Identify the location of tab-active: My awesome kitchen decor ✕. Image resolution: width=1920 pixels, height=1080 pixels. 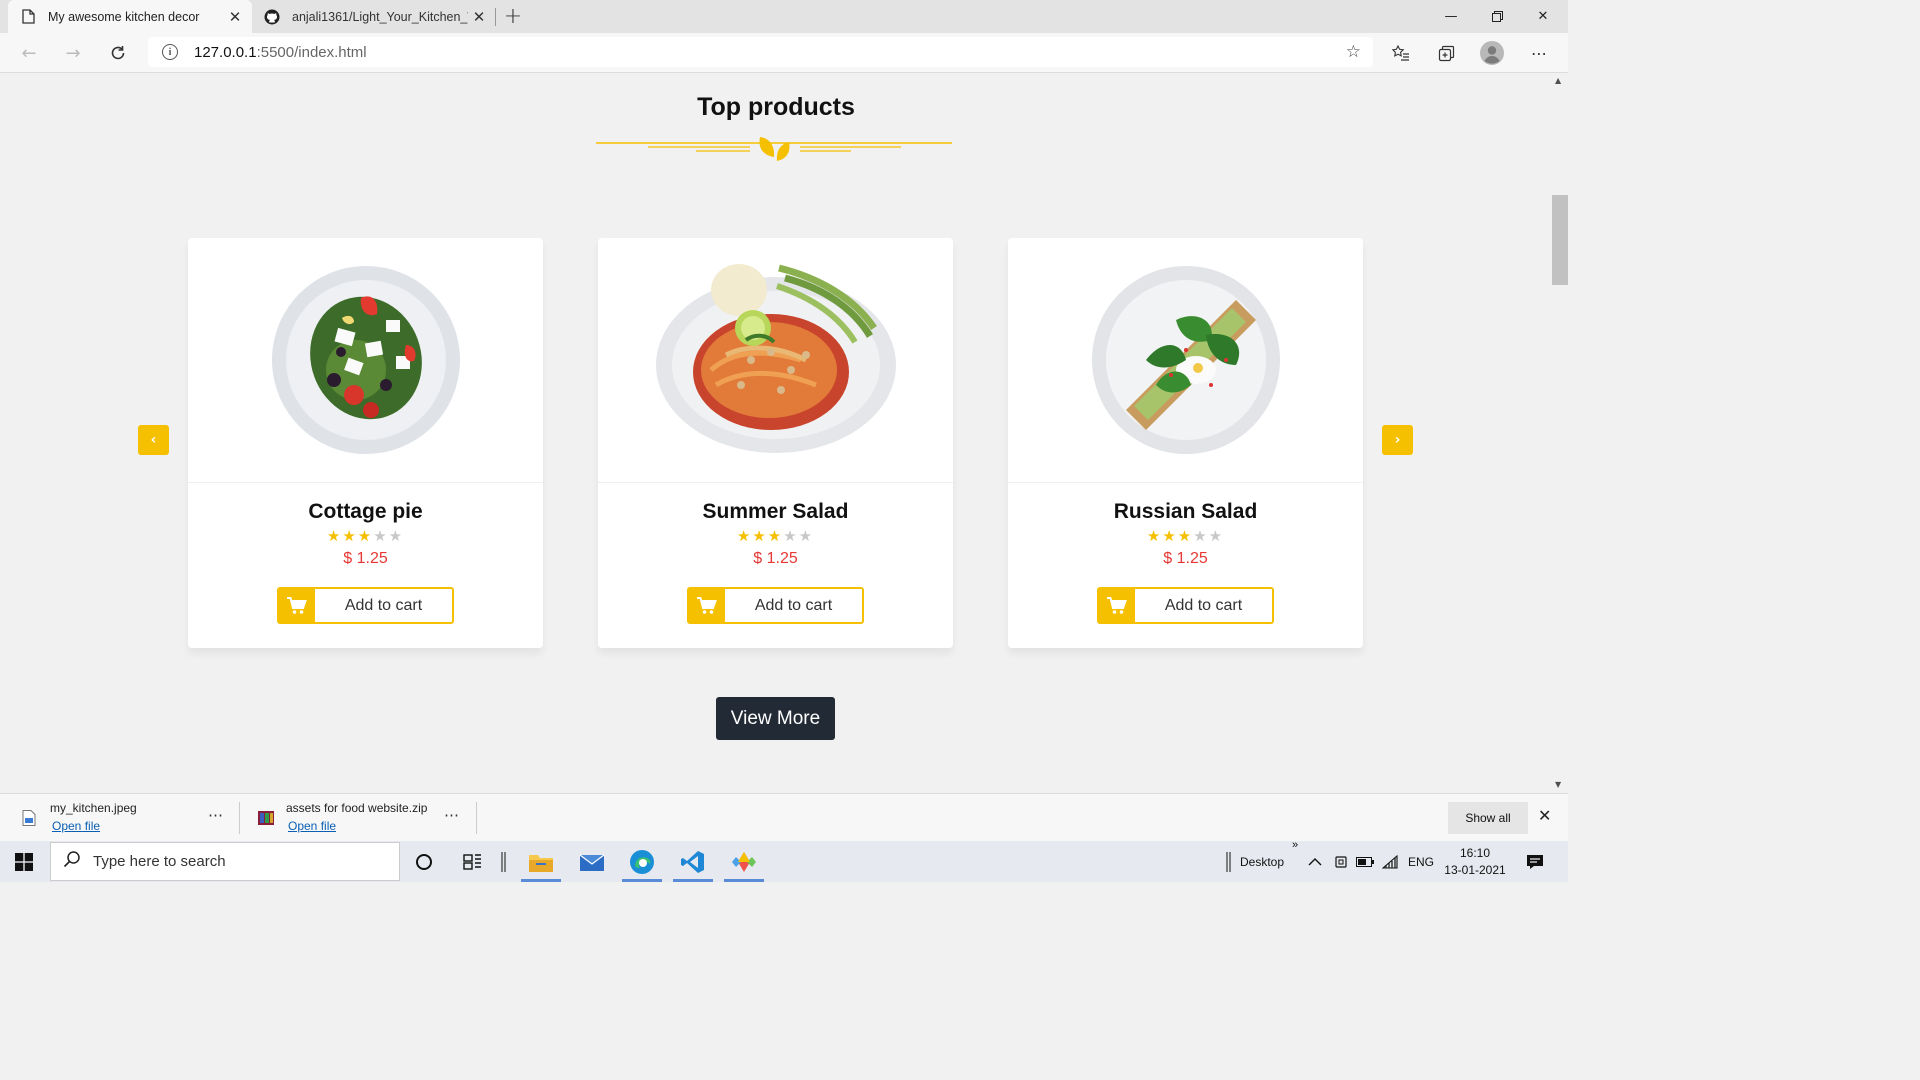
(130, 16).